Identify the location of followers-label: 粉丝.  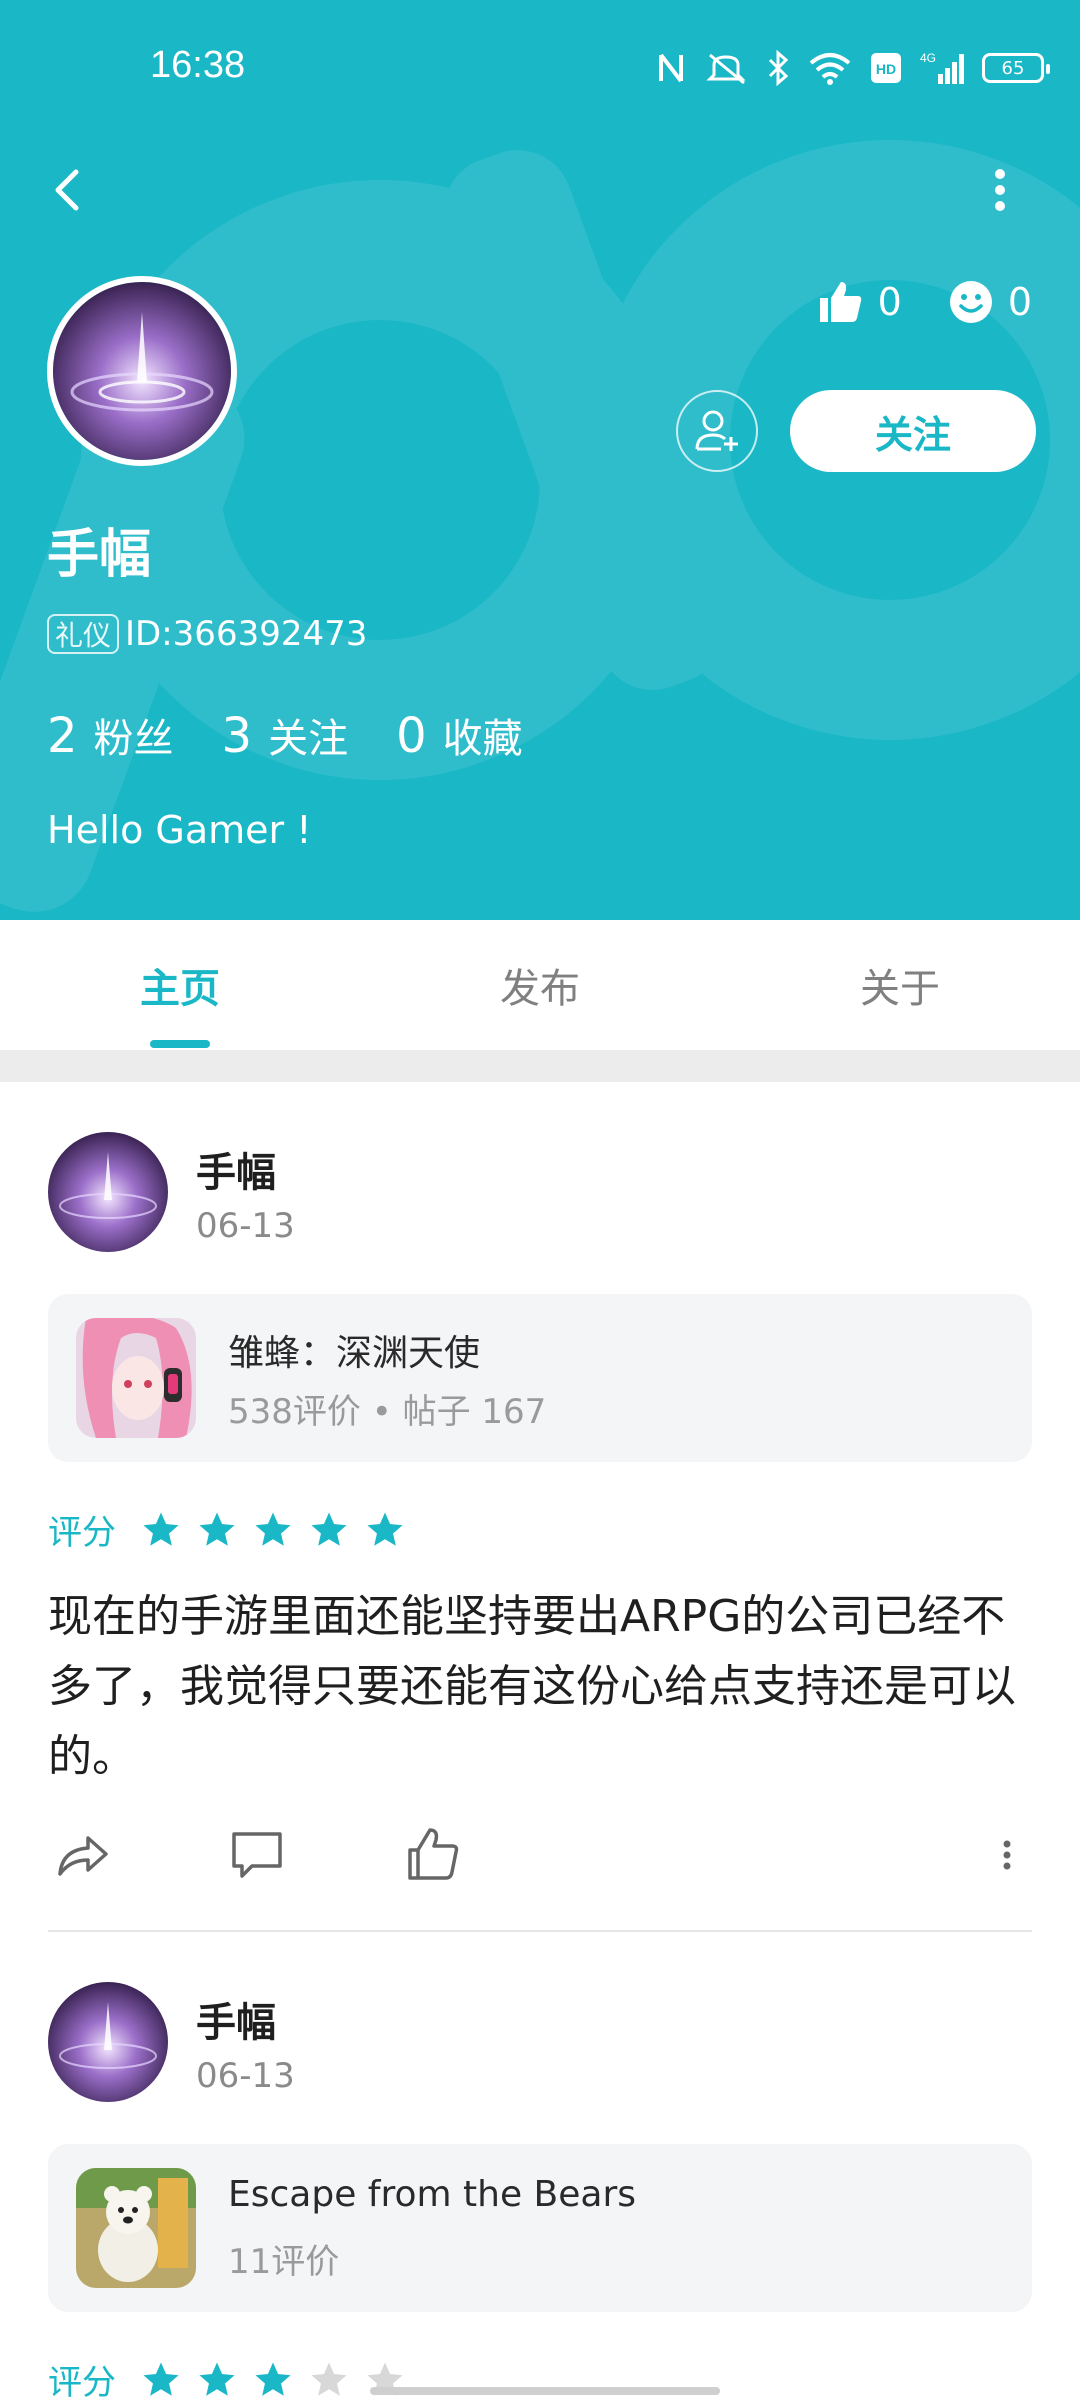
(133, 739).